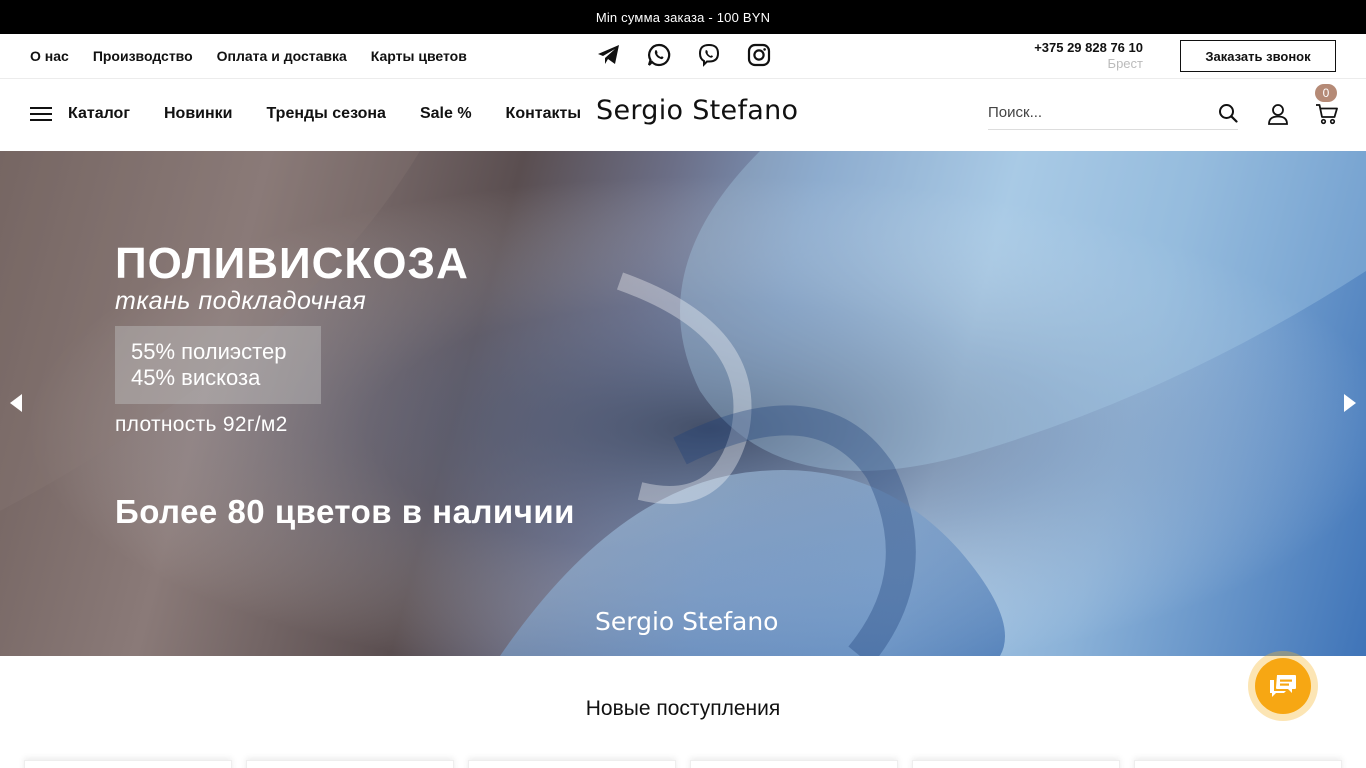  I want to click on telegram-icon, so click(608, 54).